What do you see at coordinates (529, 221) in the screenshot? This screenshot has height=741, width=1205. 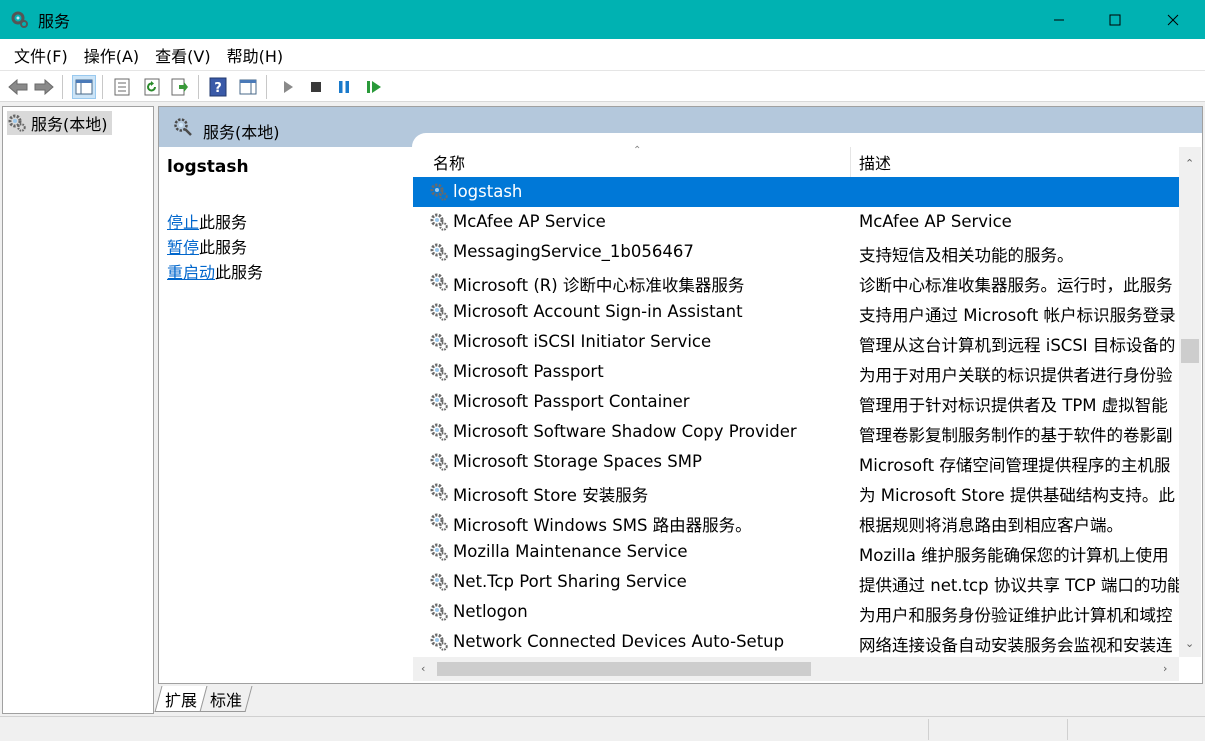 I see `service-name: McAfee AP Service` at bounding box center [529, 221].